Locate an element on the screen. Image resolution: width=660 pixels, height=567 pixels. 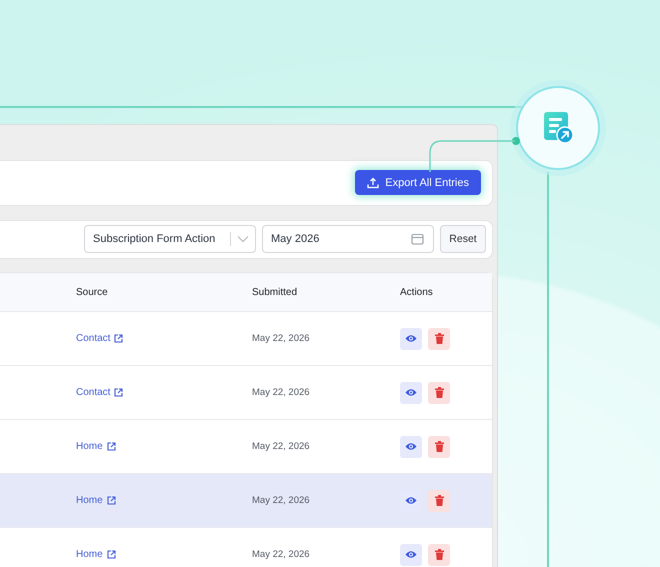
chevron-down-icon is located at coordinates (243, 239).